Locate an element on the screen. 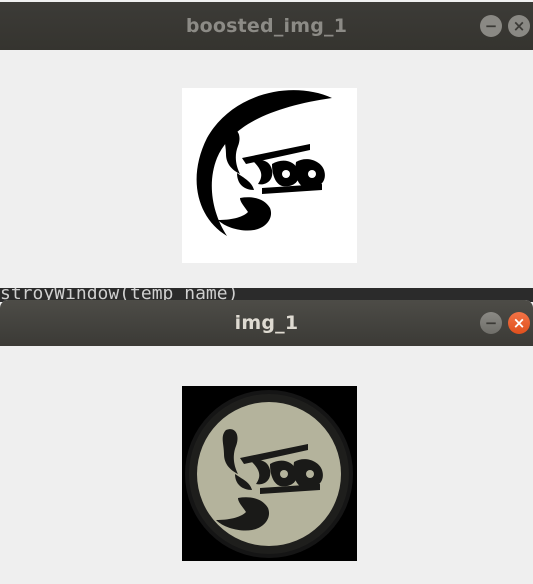 Image resolution: width=533 pixels, height=584 pixels. img-window-titlebar: img_1 − × is located at coordinates (266, 323).